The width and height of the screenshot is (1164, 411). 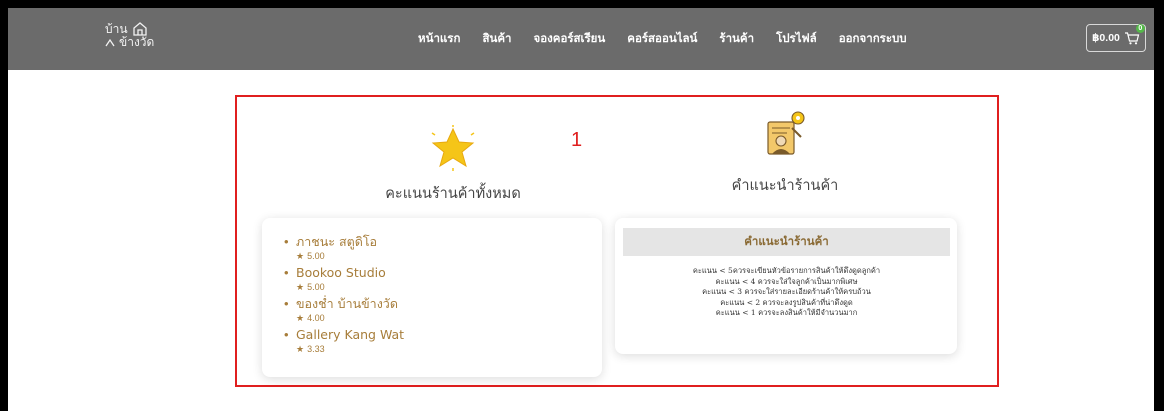 What do you see at coordinates (137, 42) in the screenshot?
I see `logo-text-bottom: ข้างวัด` at bounding box center [137, 42].